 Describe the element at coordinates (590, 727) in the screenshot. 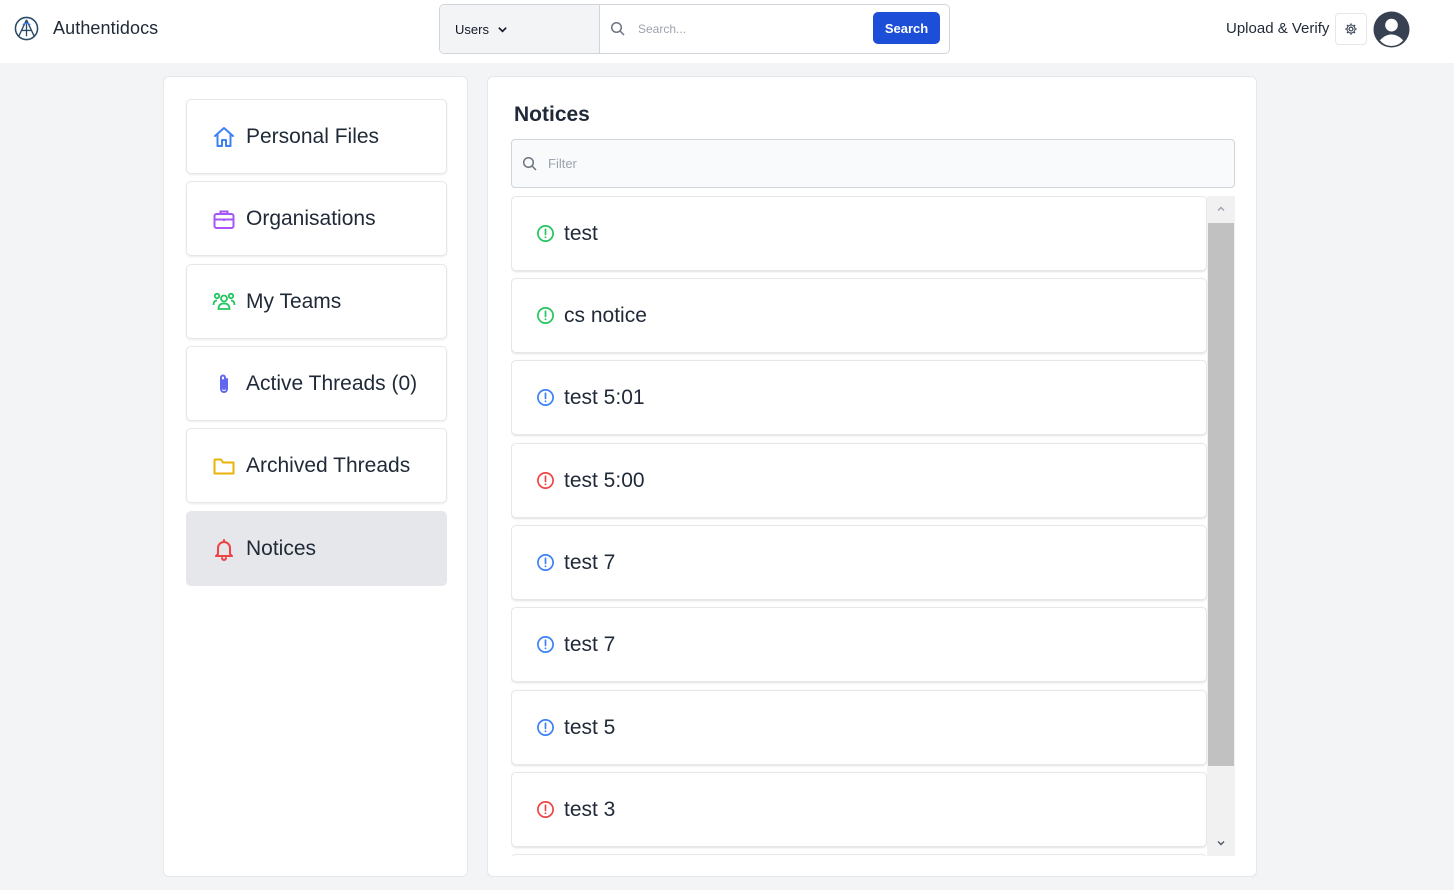

I see `notice-title: test 5` at that location.